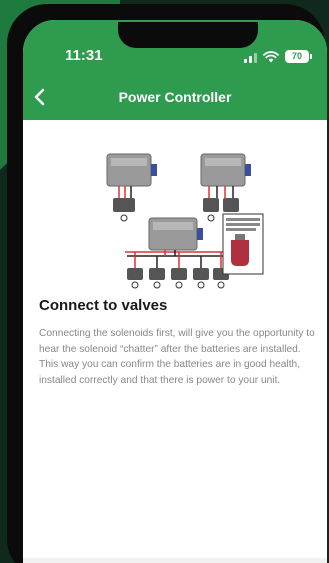 Image resolution: width=329 pixels, height=563 pixels. Describe the element at coordinates (298, 56) in the screenshot. I see `battery-icon: 70` at that location.